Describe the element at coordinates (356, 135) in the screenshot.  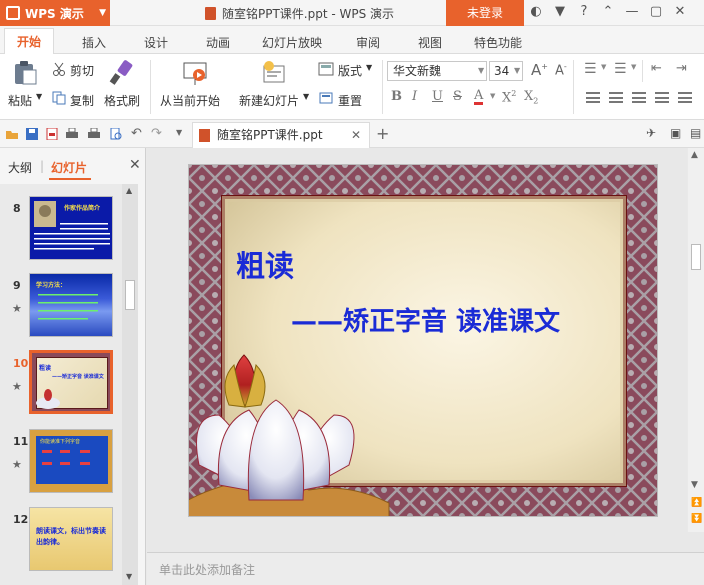
I see `close-tab-icon: ✕` at that location.